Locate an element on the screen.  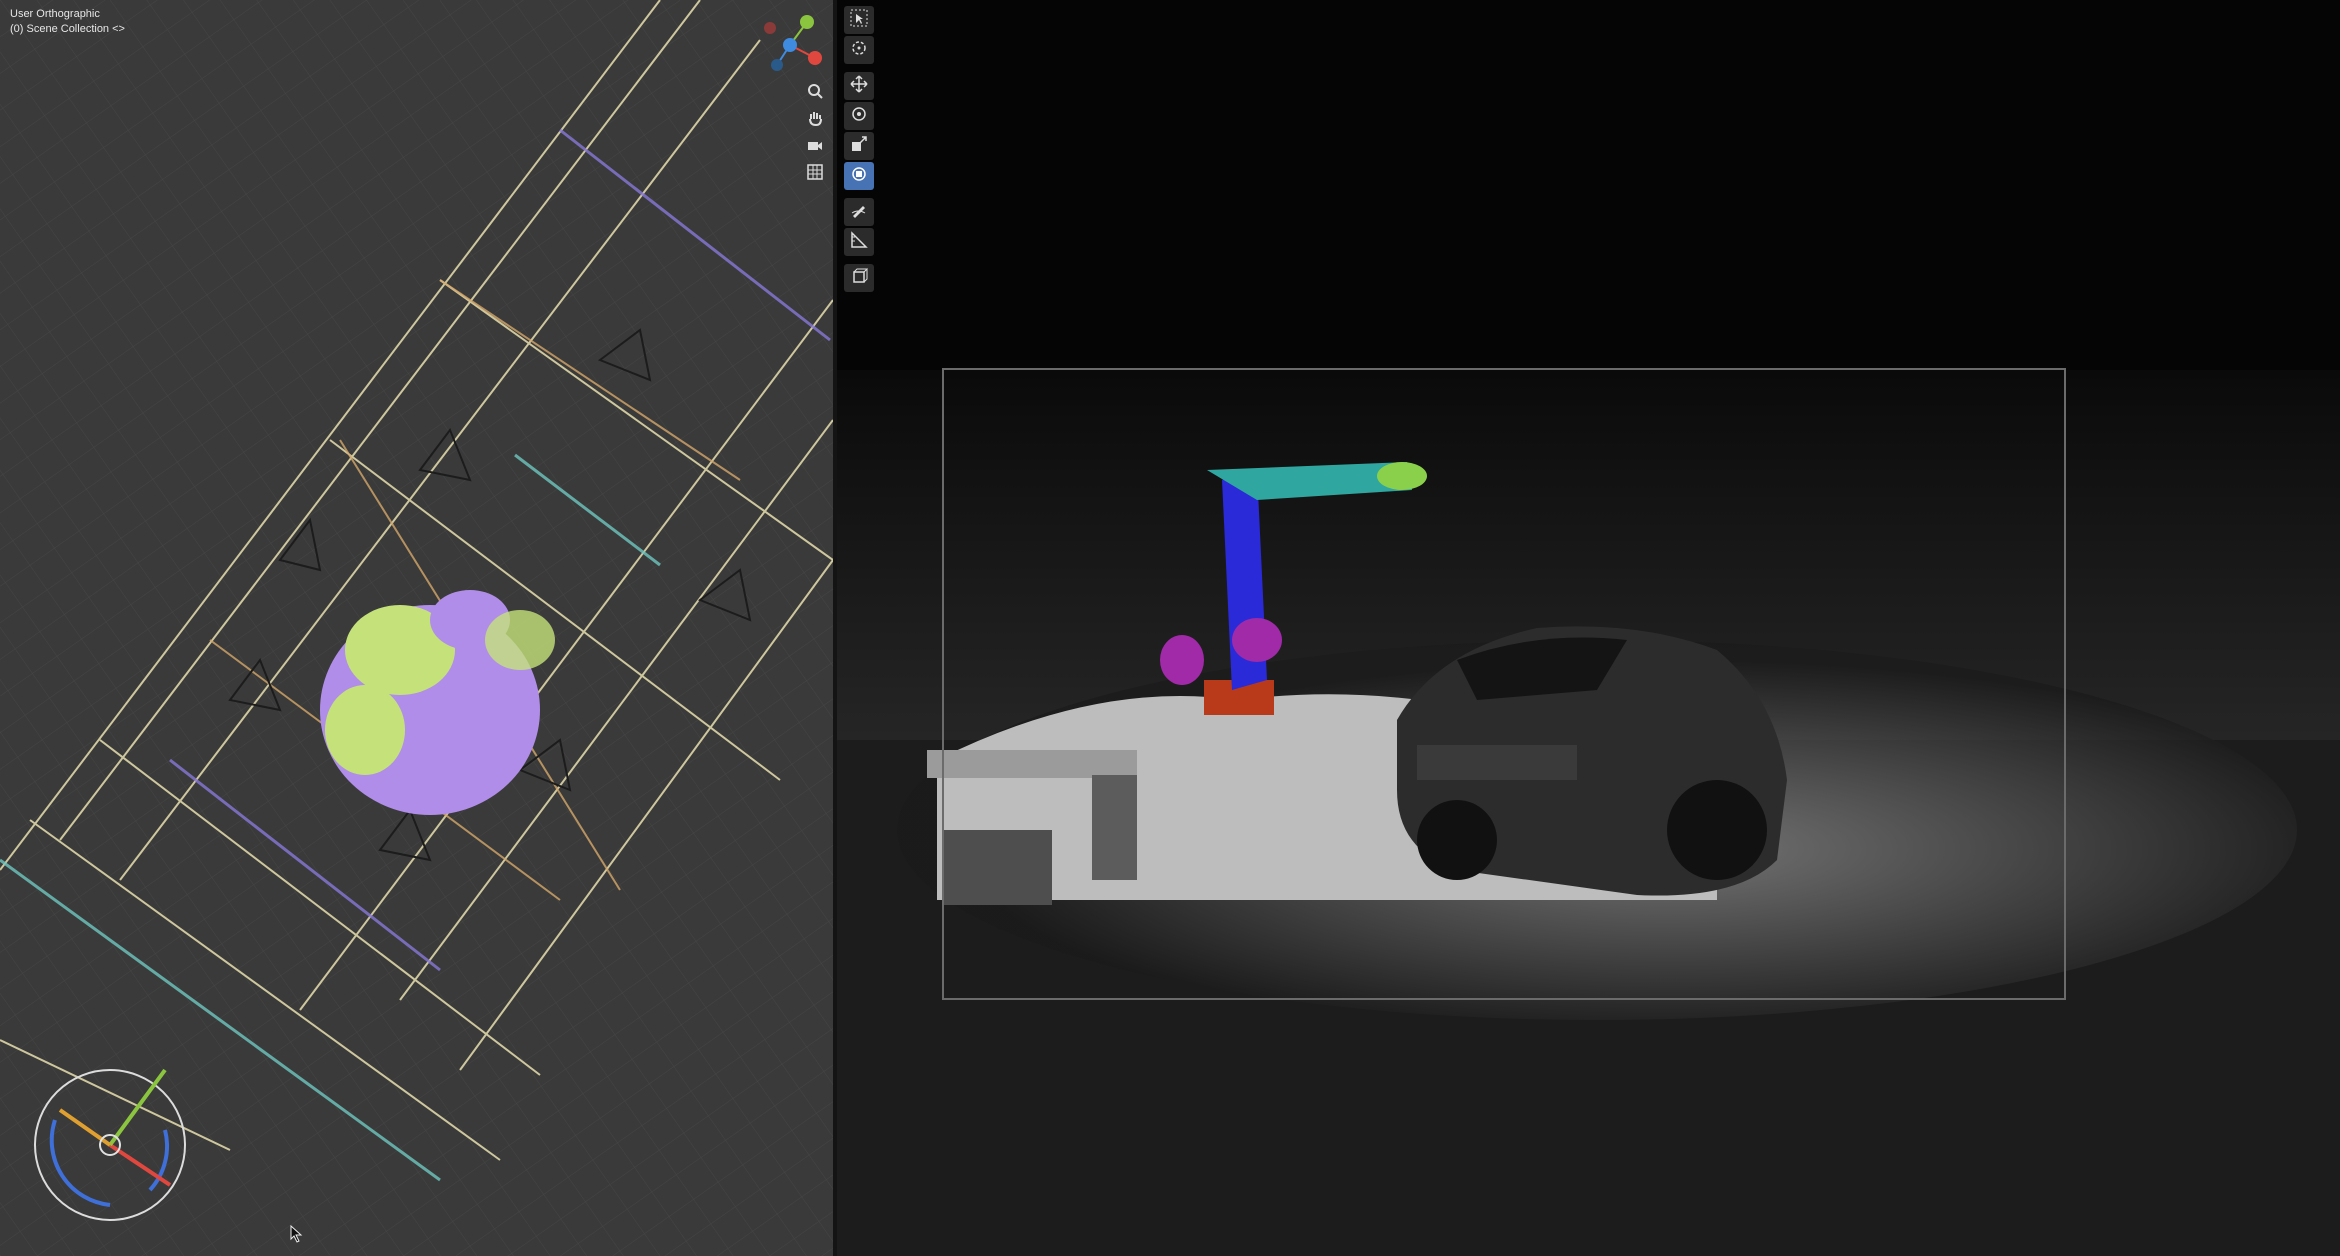
axis-z-handle is located at coordinates (790, 45).